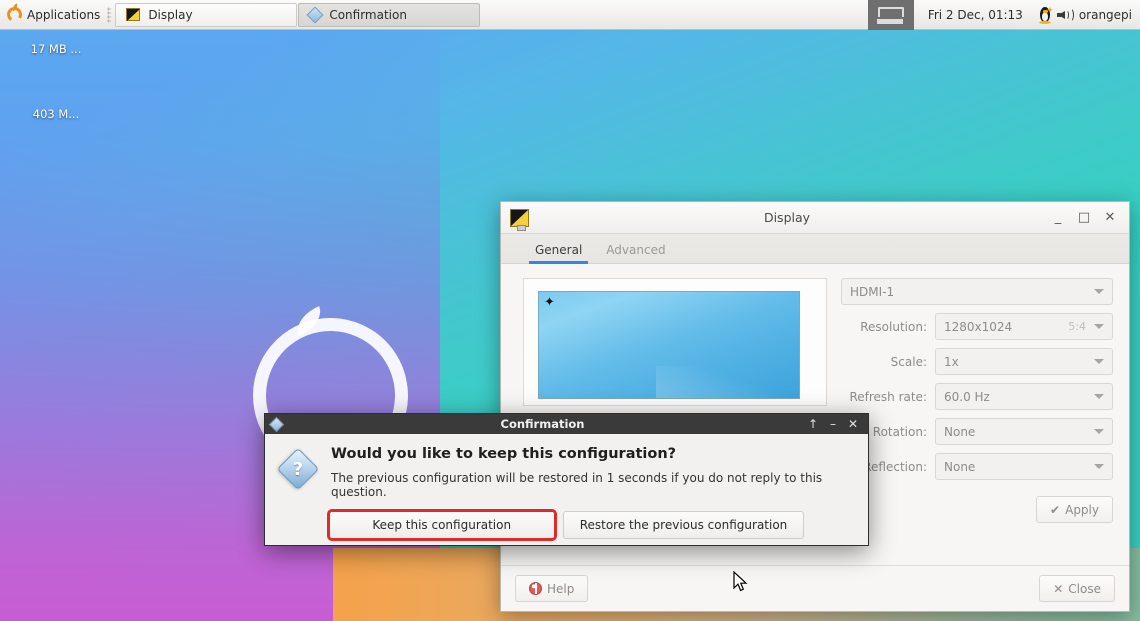  I want to click on shade-button: ↑, so click(813, 424).